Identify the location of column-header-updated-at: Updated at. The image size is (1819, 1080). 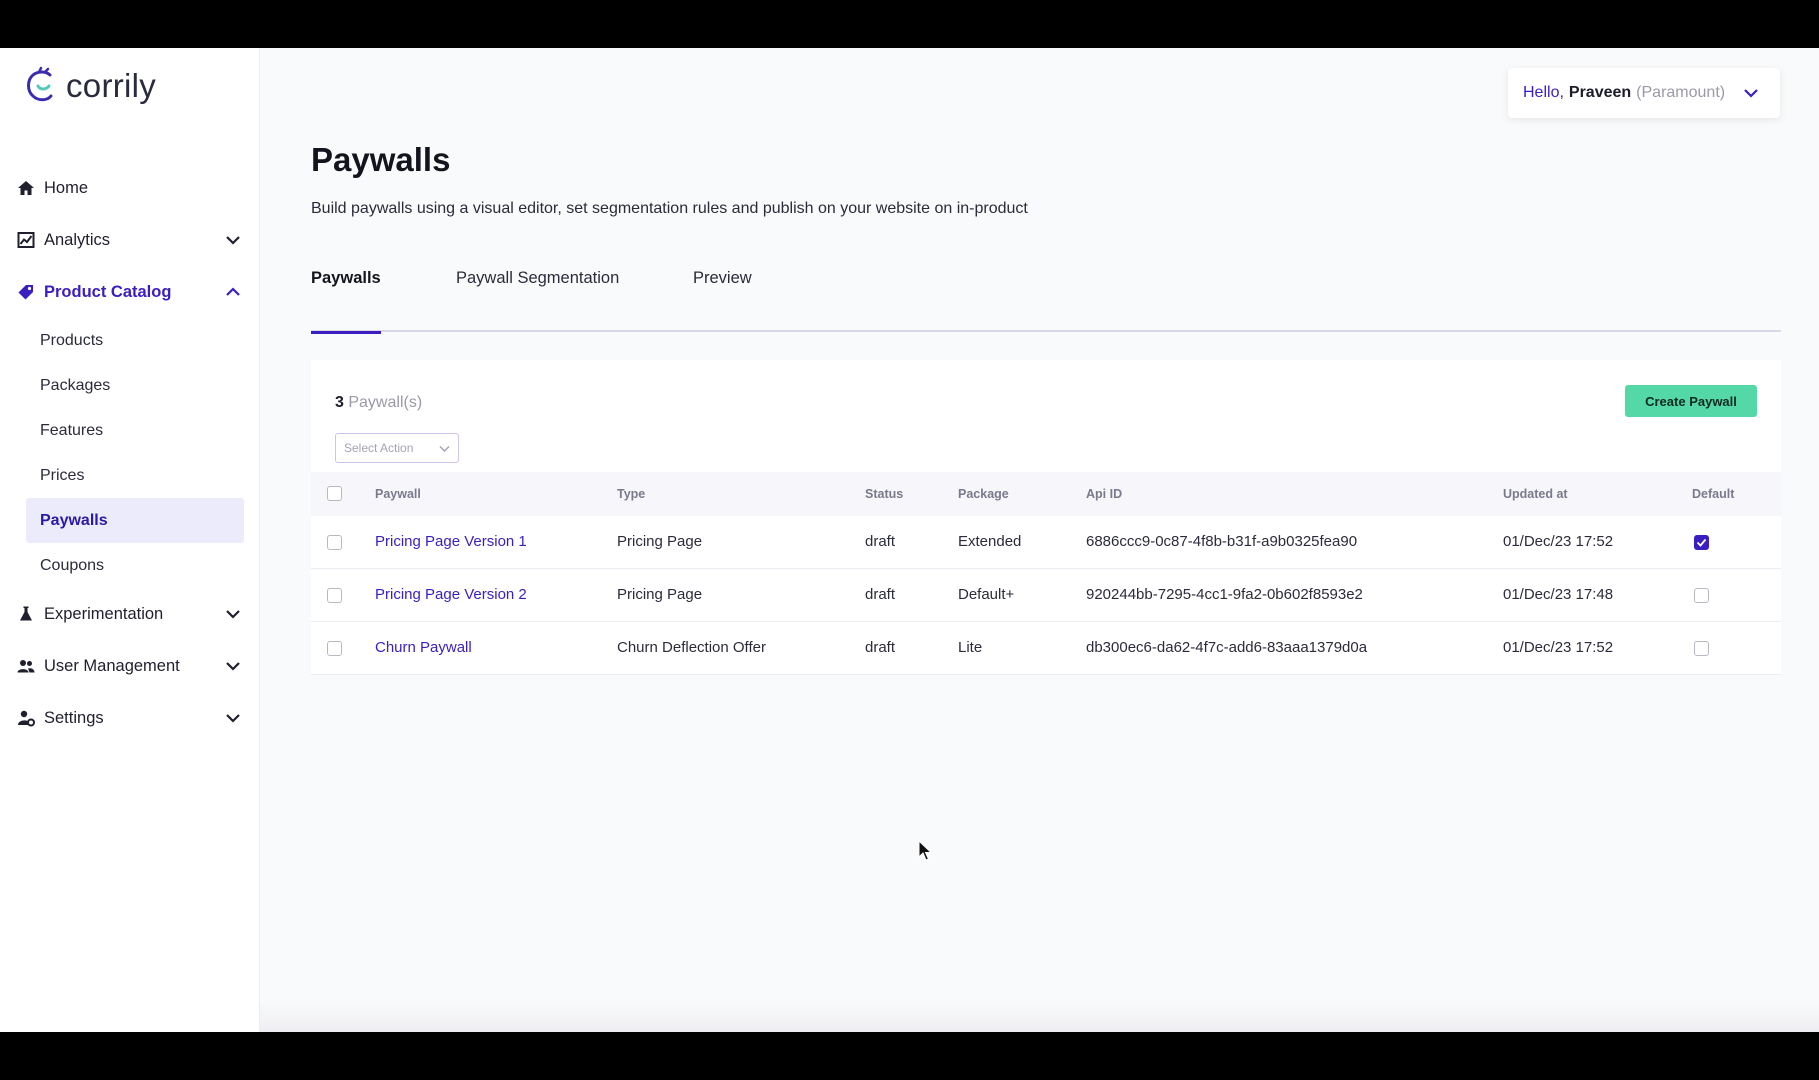
(1535, 494).